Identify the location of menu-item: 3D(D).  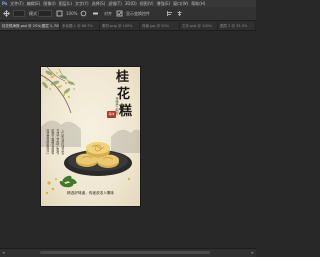
(131, 3).